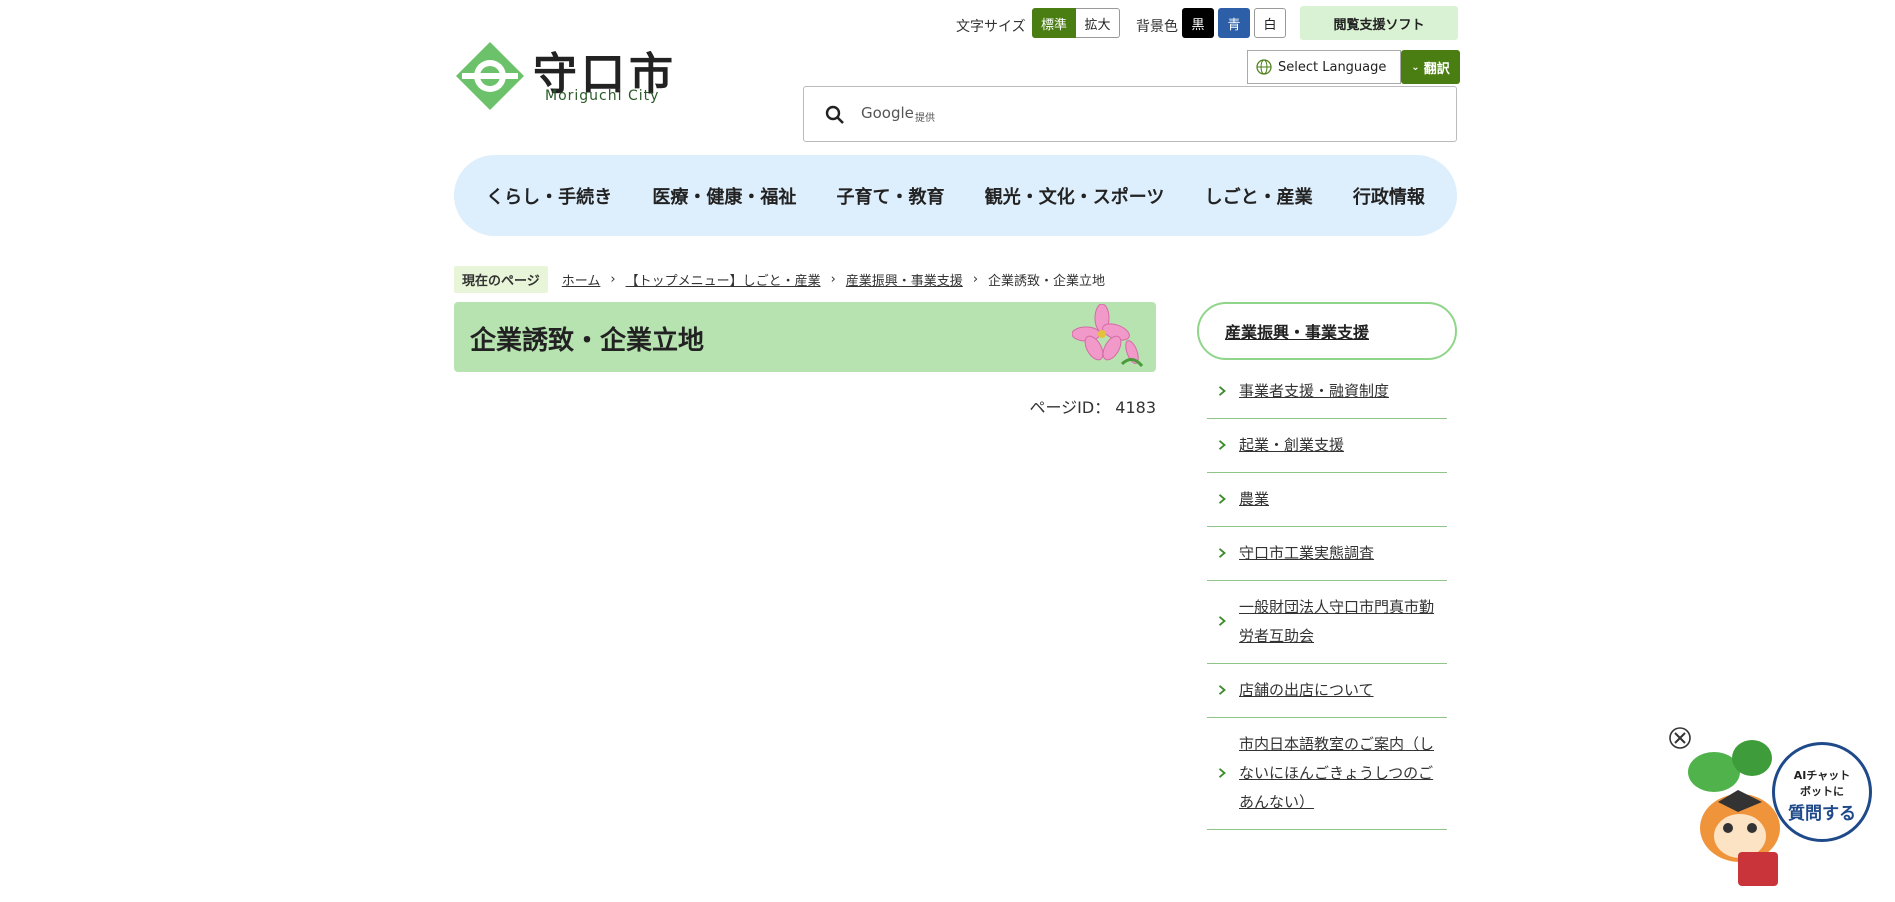  Describe the element at coordinates (1306, 553) in the screenshot. I see `sidebar-item-label: 守口市工業実態調査` at that location.